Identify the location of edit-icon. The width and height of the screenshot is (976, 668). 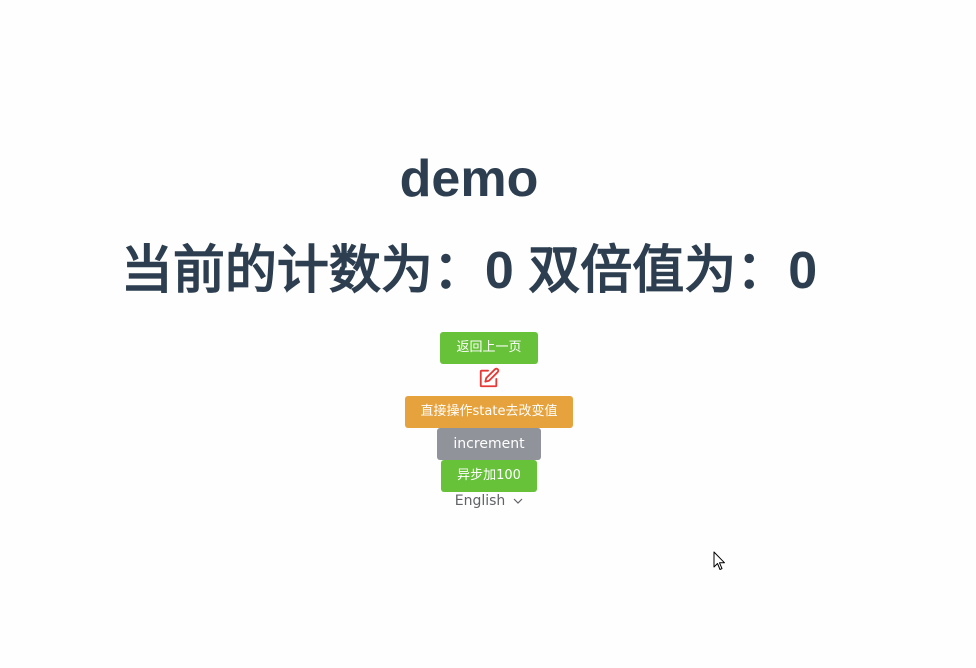
(489, 378).